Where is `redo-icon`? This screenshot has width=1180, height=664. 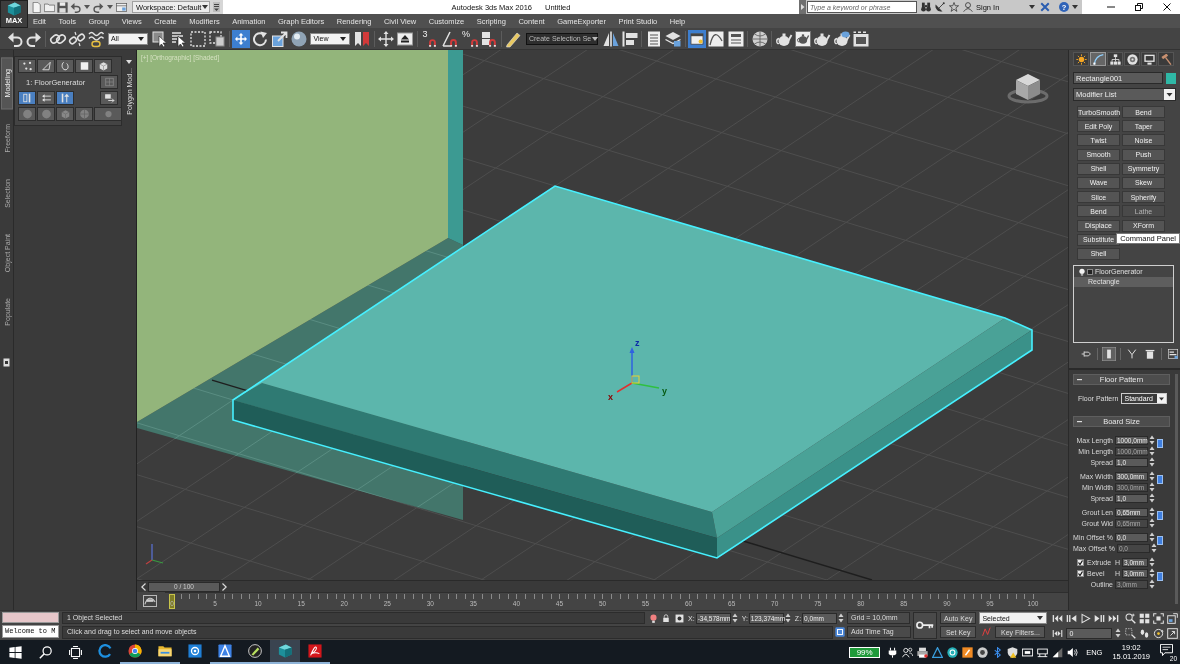
redo-icon is located at coordinates (98, 7).